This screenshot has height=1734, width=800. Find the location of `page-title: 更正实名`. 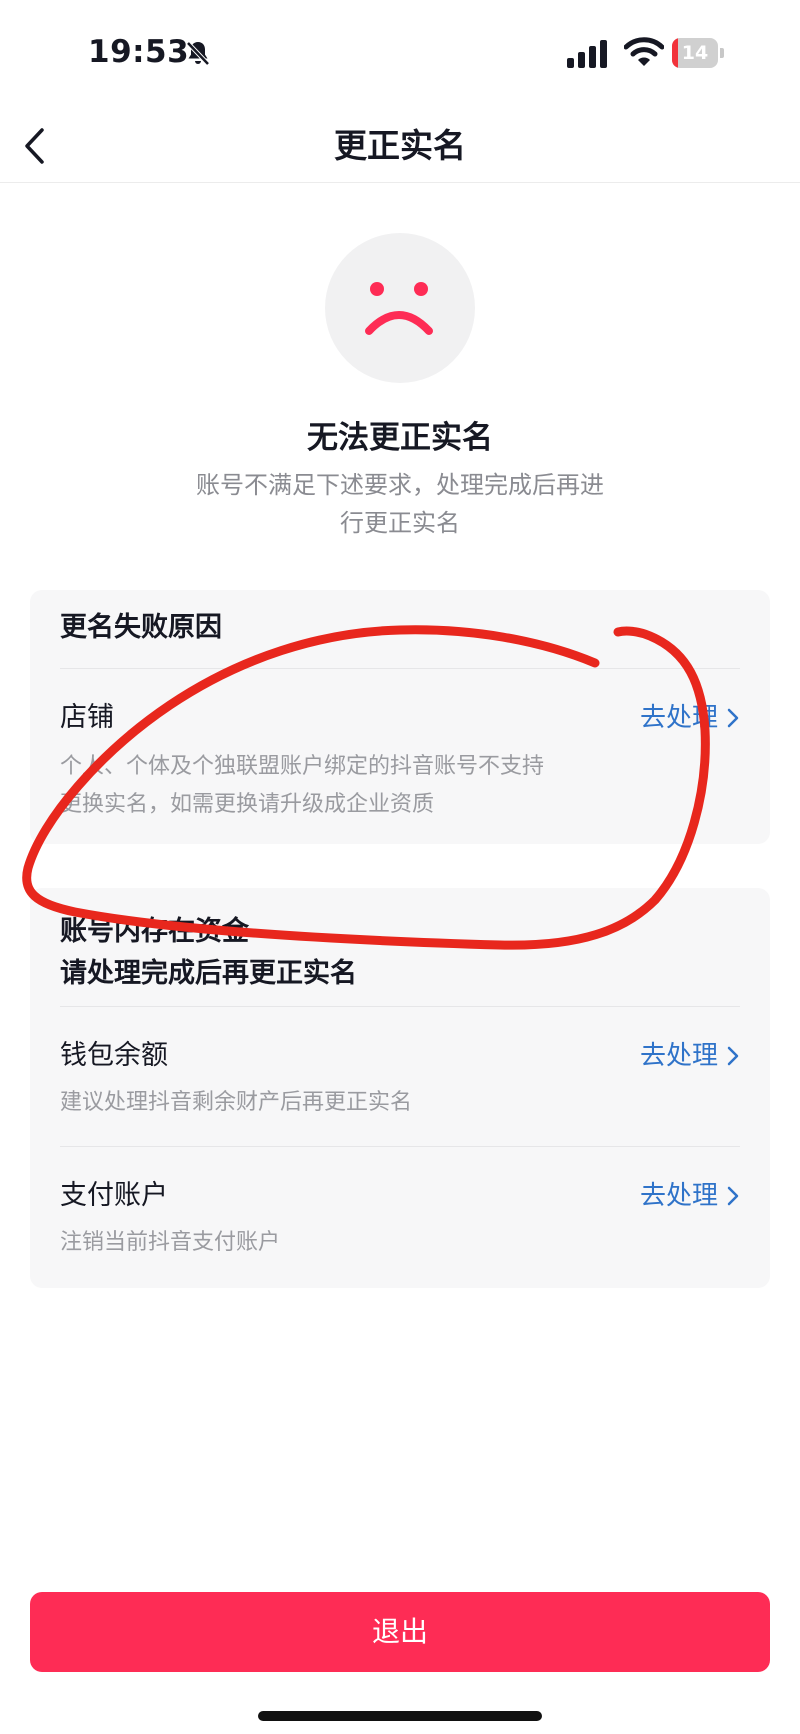

page-title: 更正实名 is located at coordinates (400, 145).